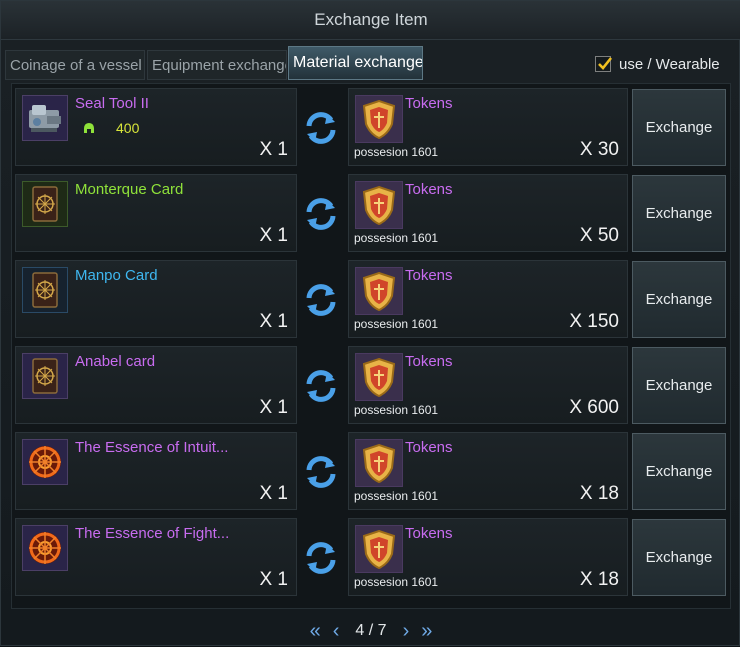  I want to click on reward-item-cell: Tokens possesion 1601 X 50, so click(488, 213).